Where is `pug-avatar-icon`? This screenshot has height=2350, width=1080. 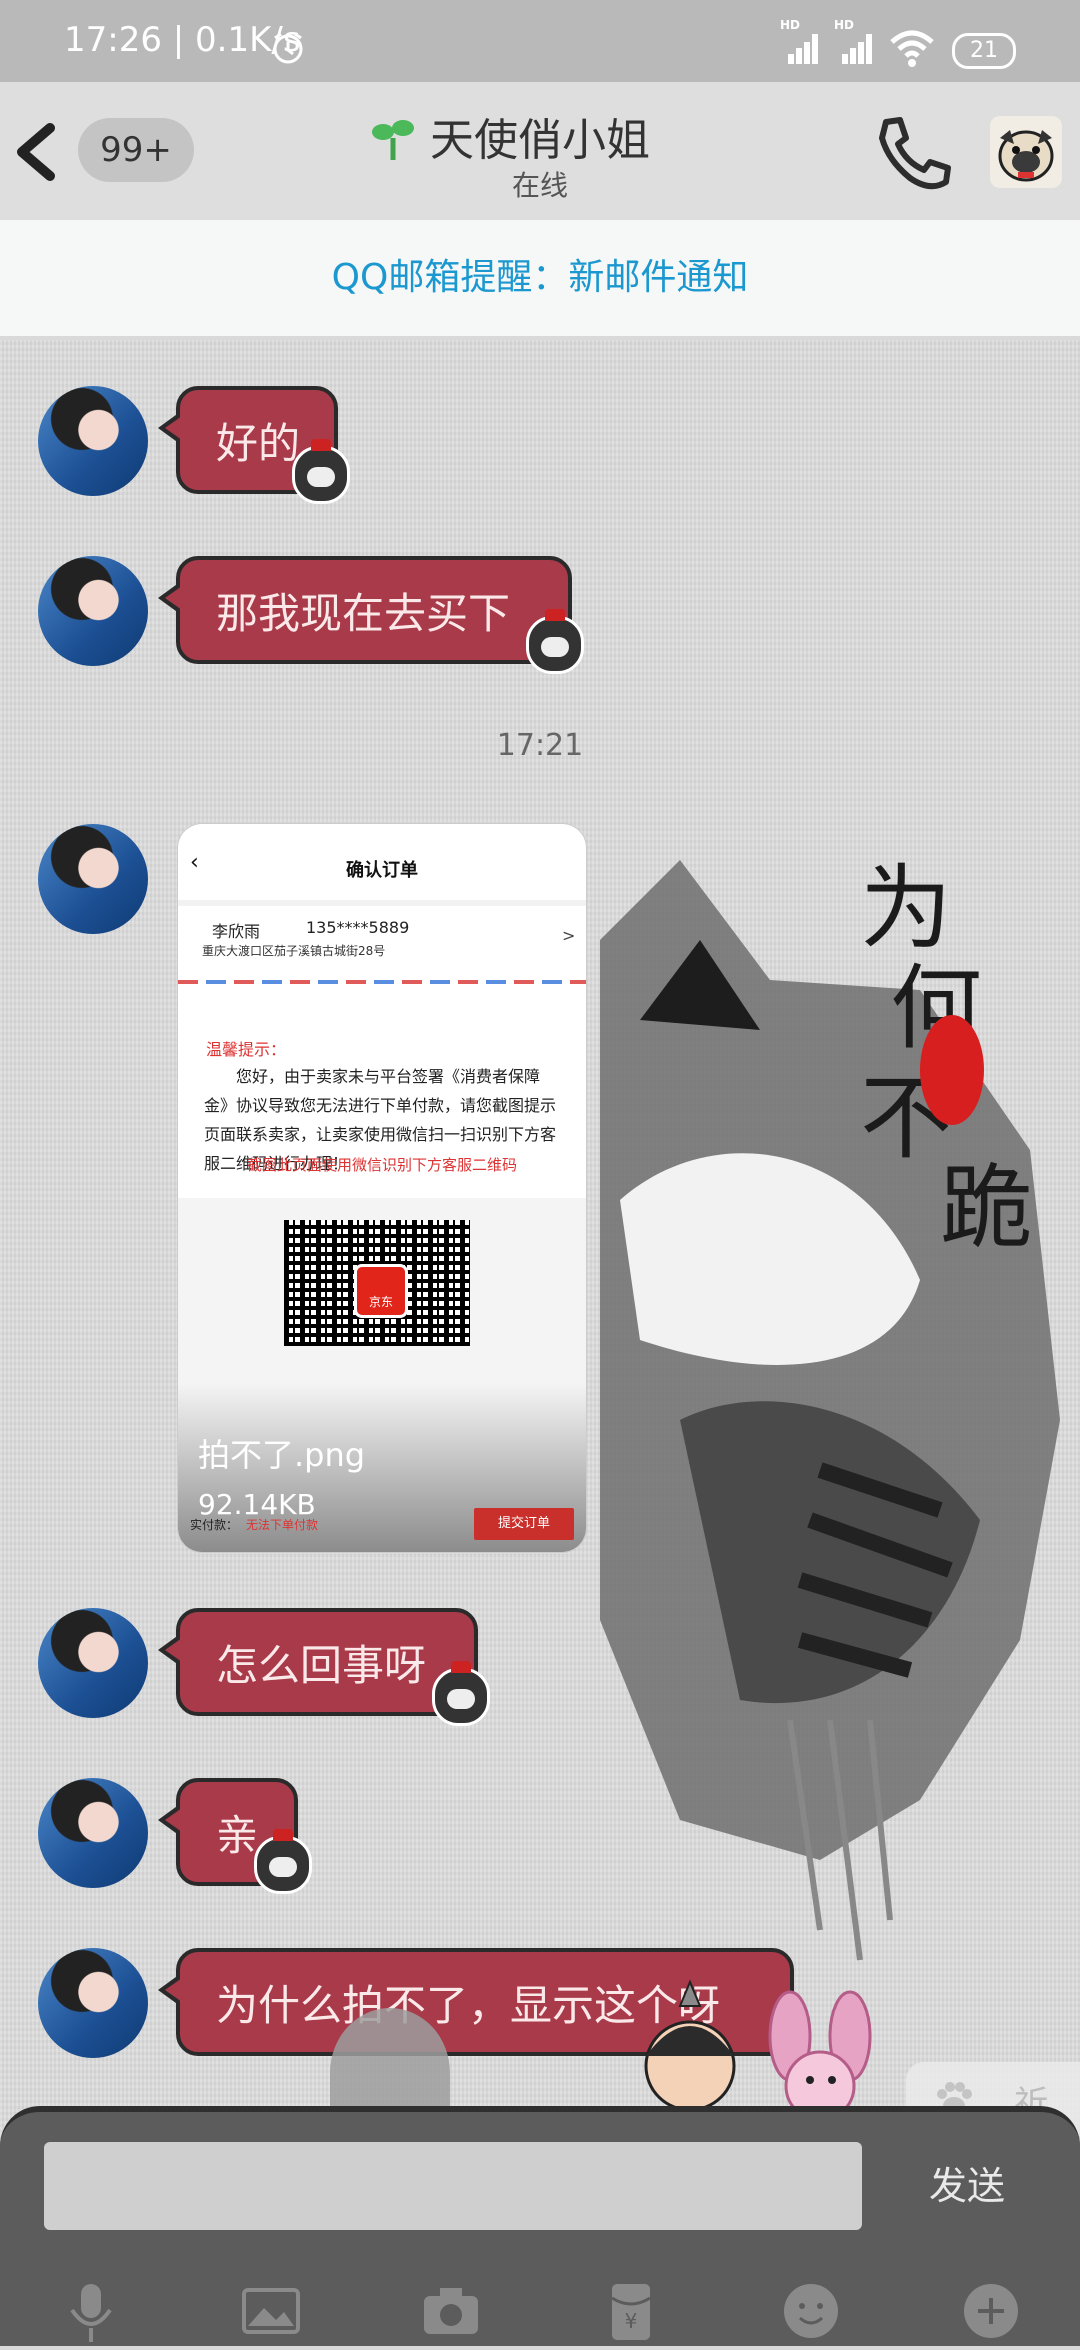
pug-avatar-icon is located at coordinates (1026, 152).